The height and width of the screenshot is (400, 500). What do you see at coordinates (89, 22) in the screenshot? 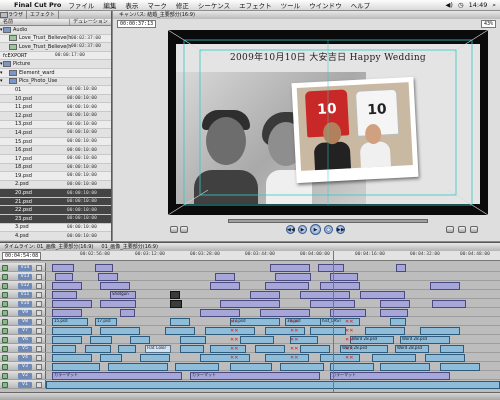
I see `column-duration: デュレーション` at bounding box center [89, 22].